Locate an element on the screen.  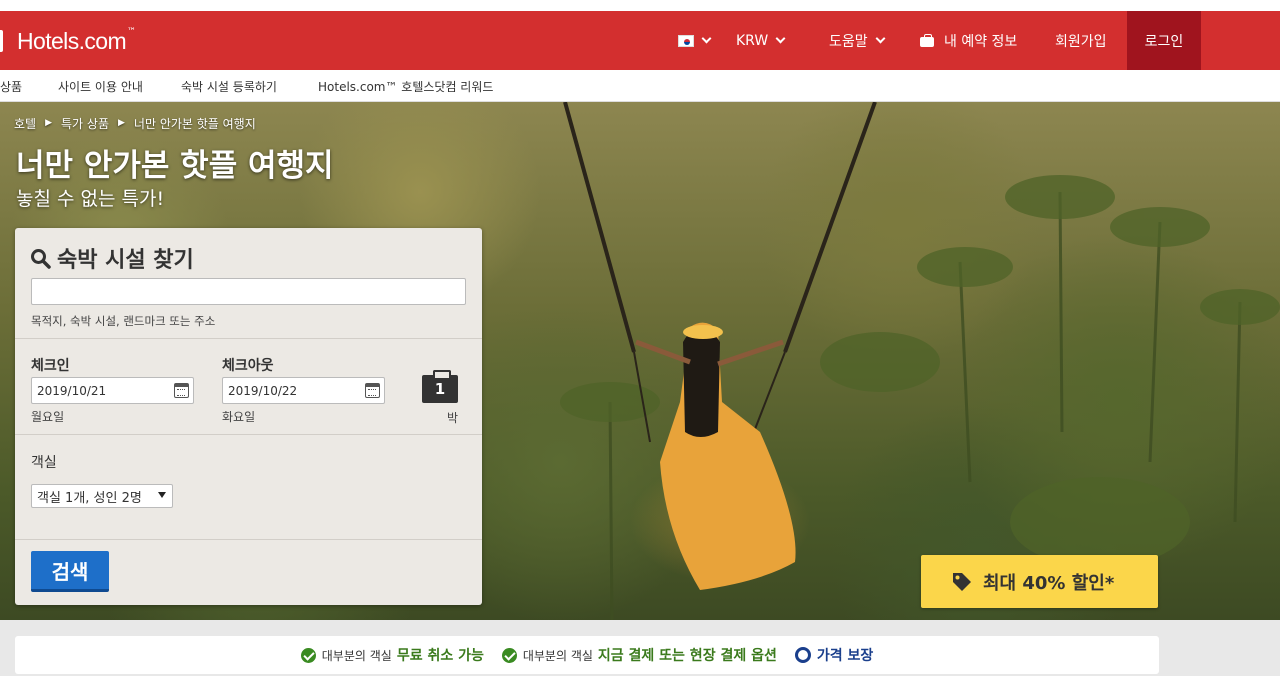
breadcrumb-current: 너만 안가본 핫플 여행지 is located at coordinates (194, 124).